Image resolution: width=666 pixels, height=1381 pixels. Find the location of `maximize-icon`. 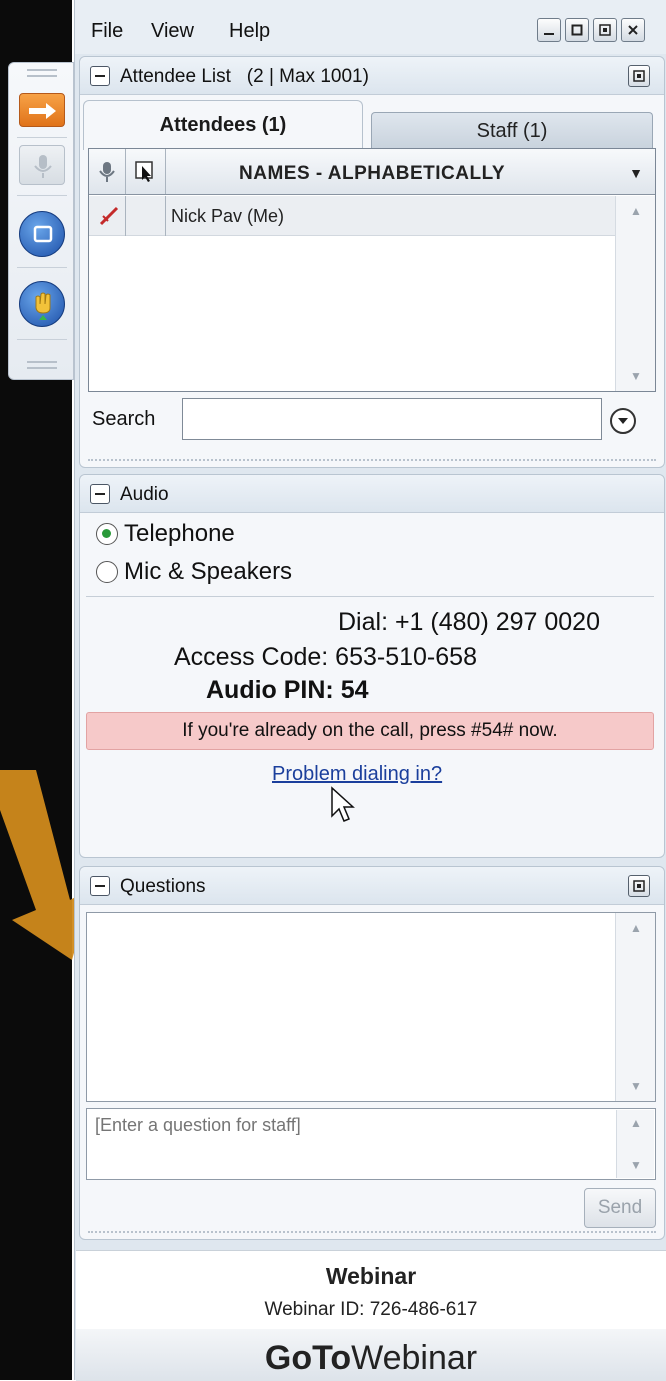

maximize-icon is located at coordinates (577, 30).